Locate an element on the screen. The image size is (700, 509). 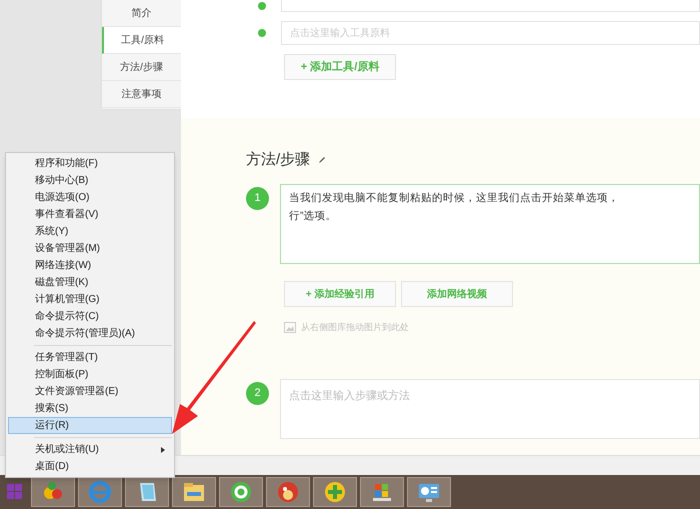
menu-item: 计算机管理(G) is located at coordinates (90, 299).